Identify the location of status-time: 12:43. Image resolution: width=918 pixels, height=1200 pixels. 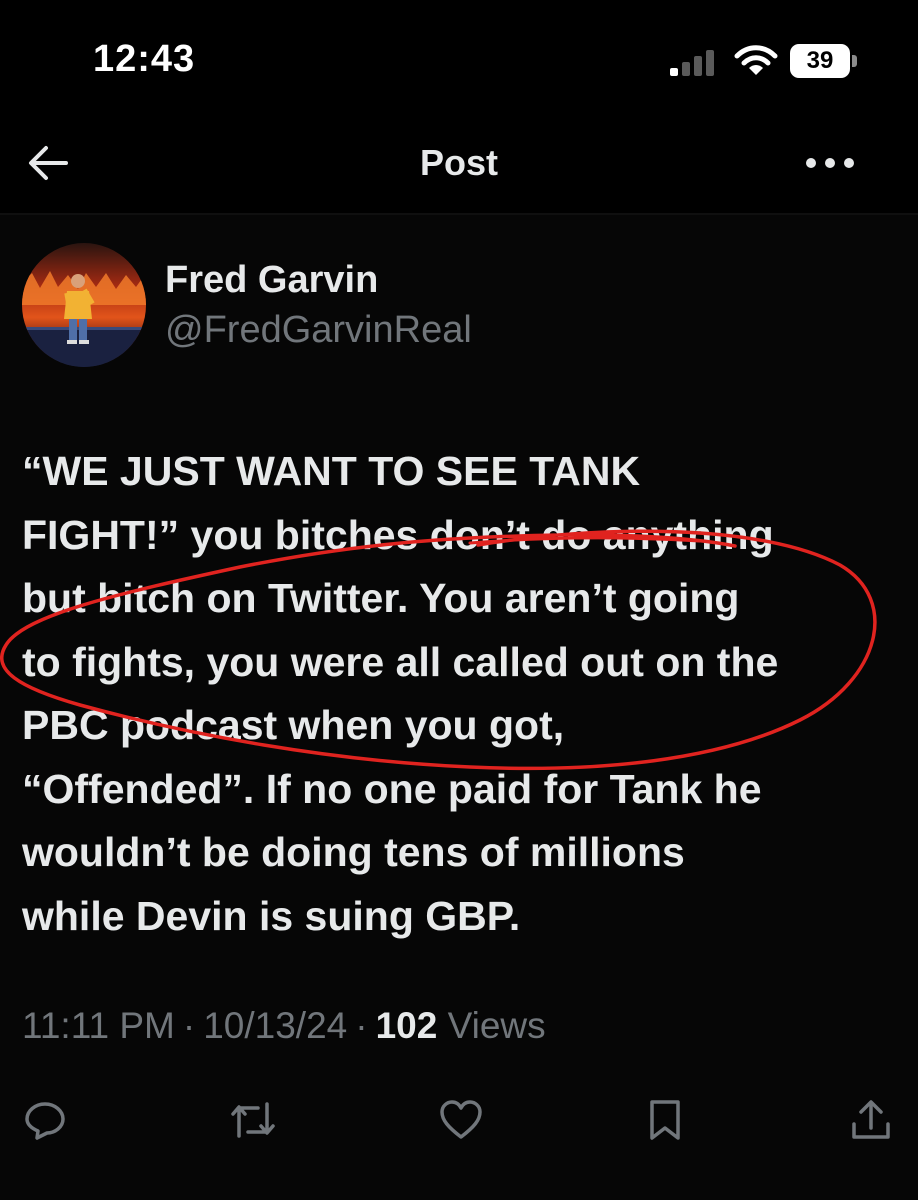
(144, 59).